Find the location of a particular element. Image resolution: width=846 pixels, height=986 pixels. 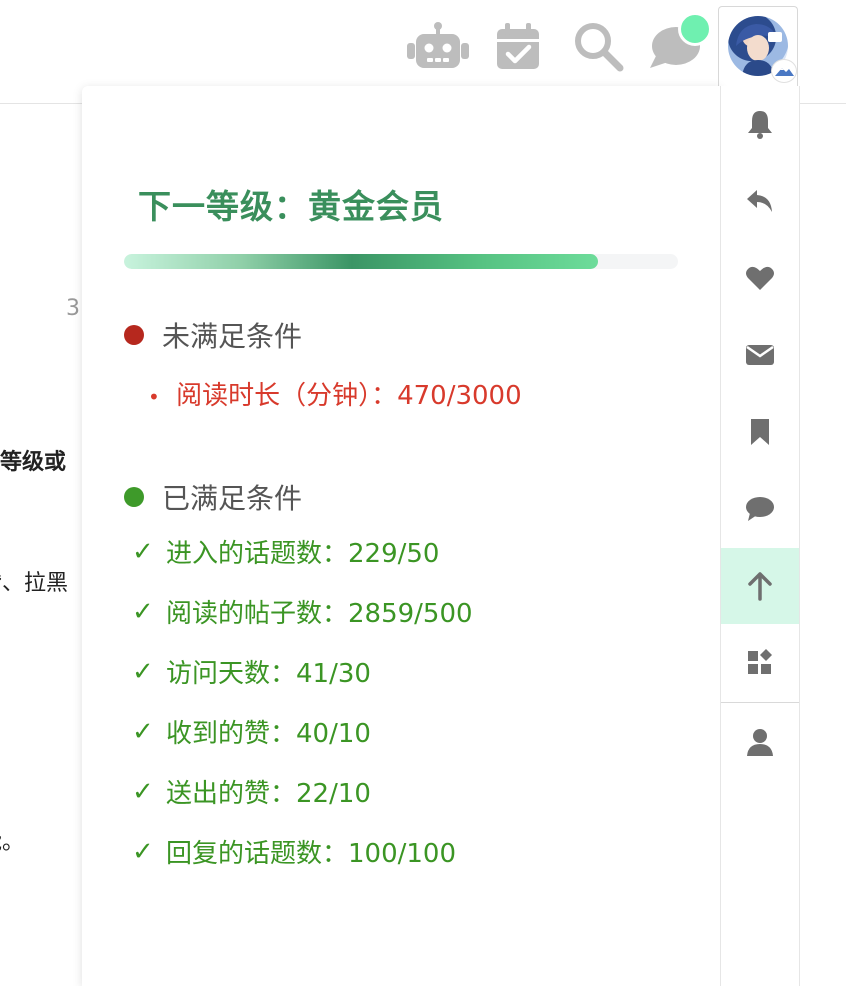

likes-tab is located at coordinates (760, 278).